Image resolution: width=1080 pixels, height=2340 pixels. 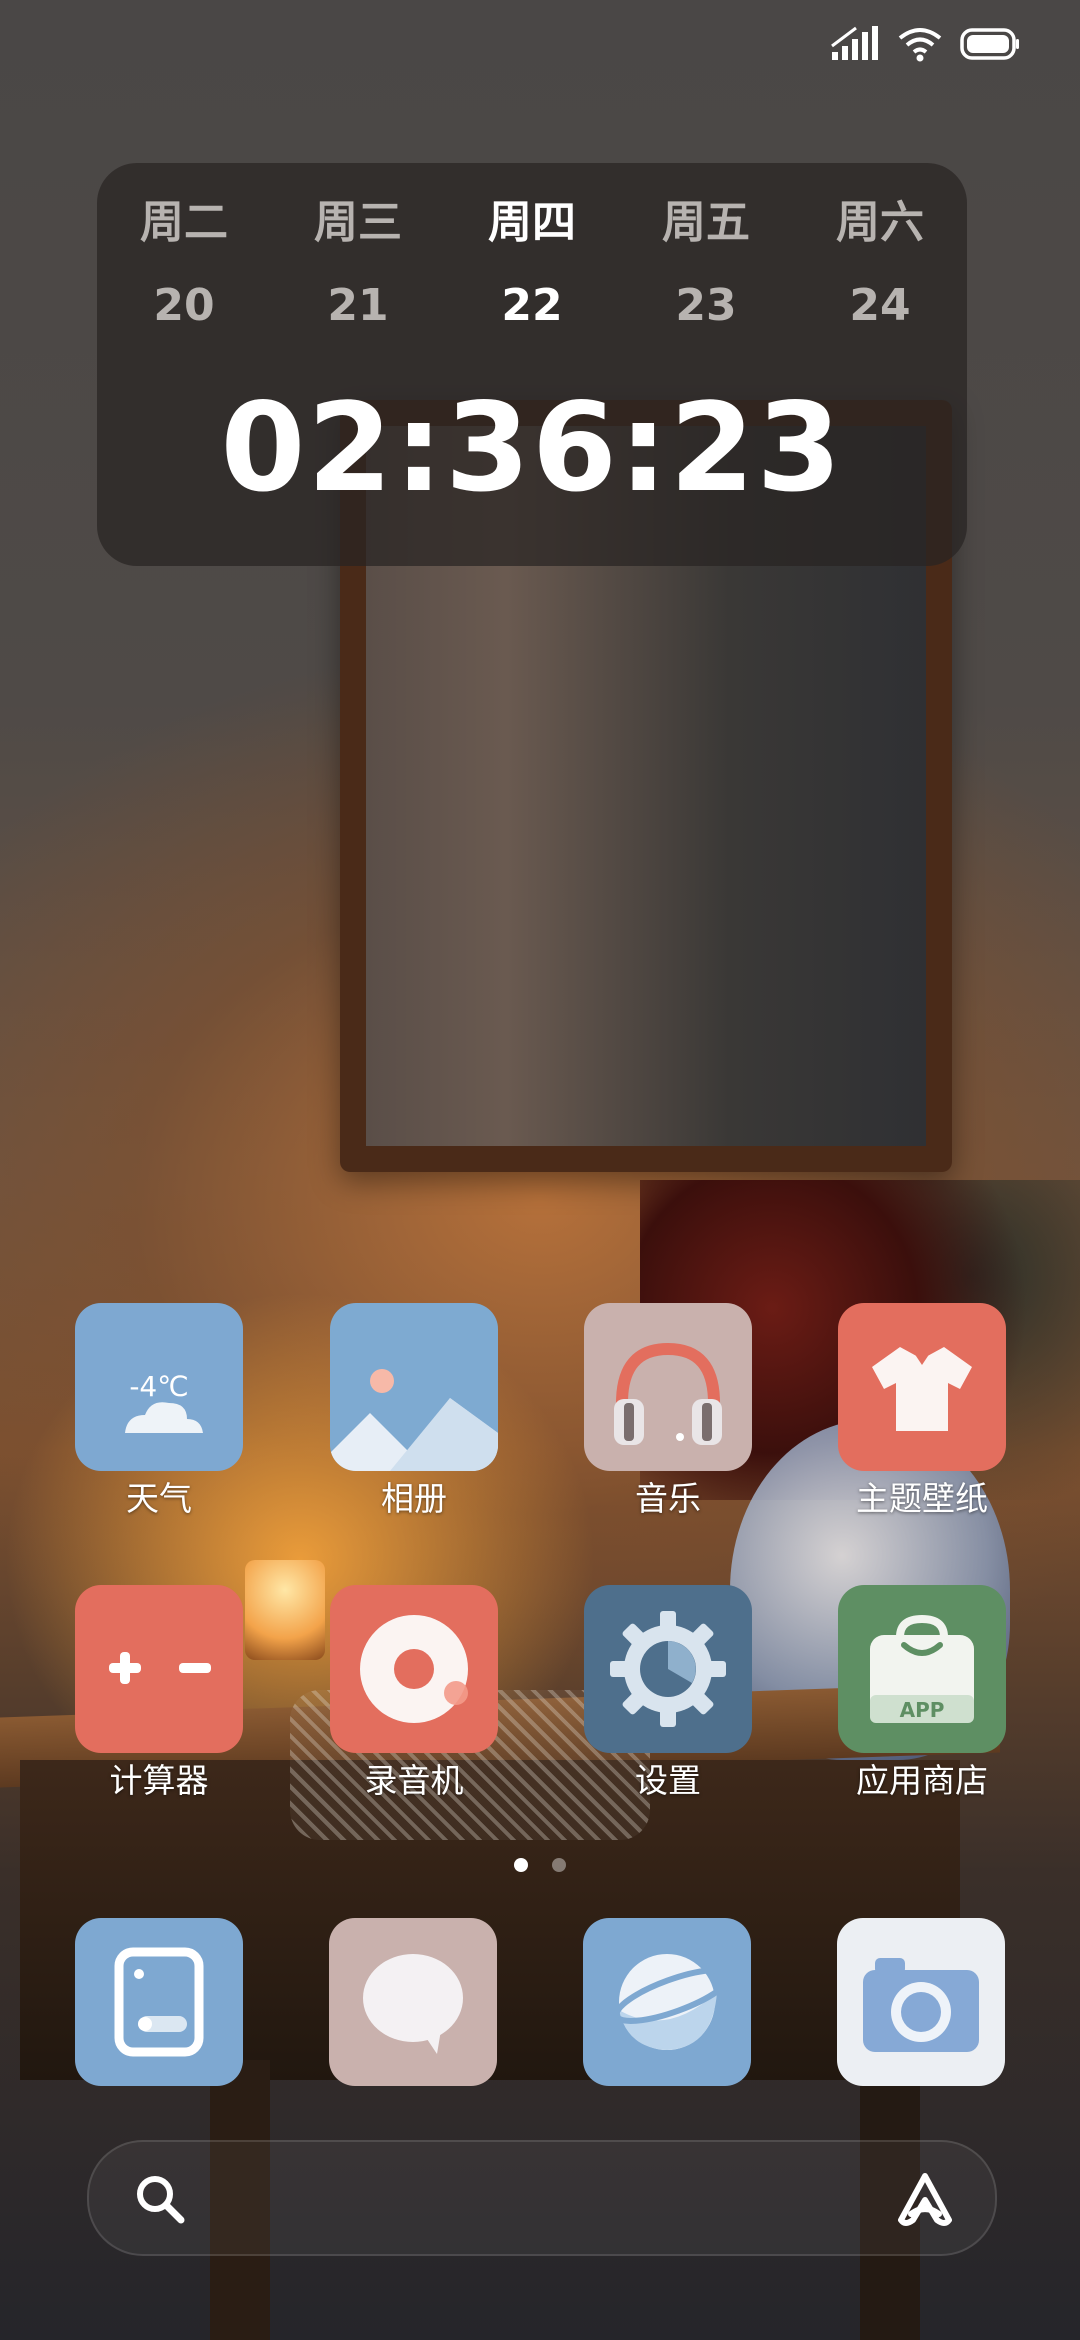 I want to click on music-icon, so click(x=668, y=1387).